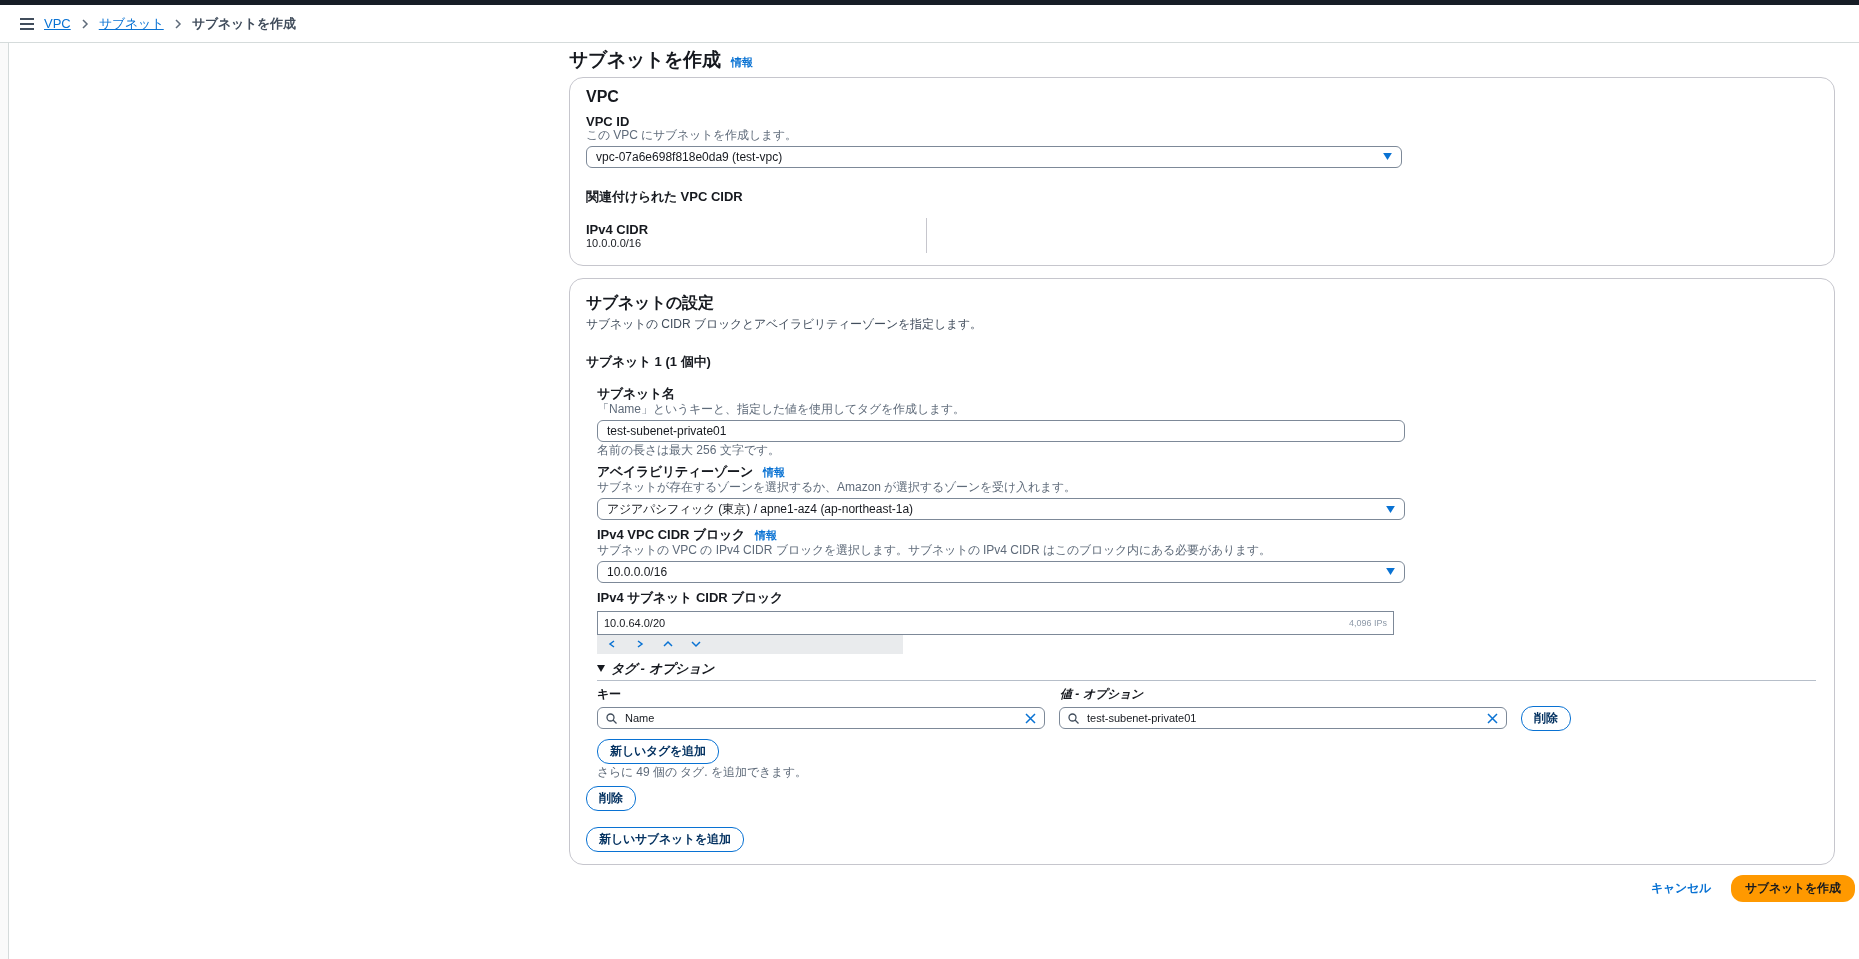  What do you see at coordinates (1367, 623) in the screenshot?
I see `ip-count: 4,096 IPs` at bounding box center [1367, 623].